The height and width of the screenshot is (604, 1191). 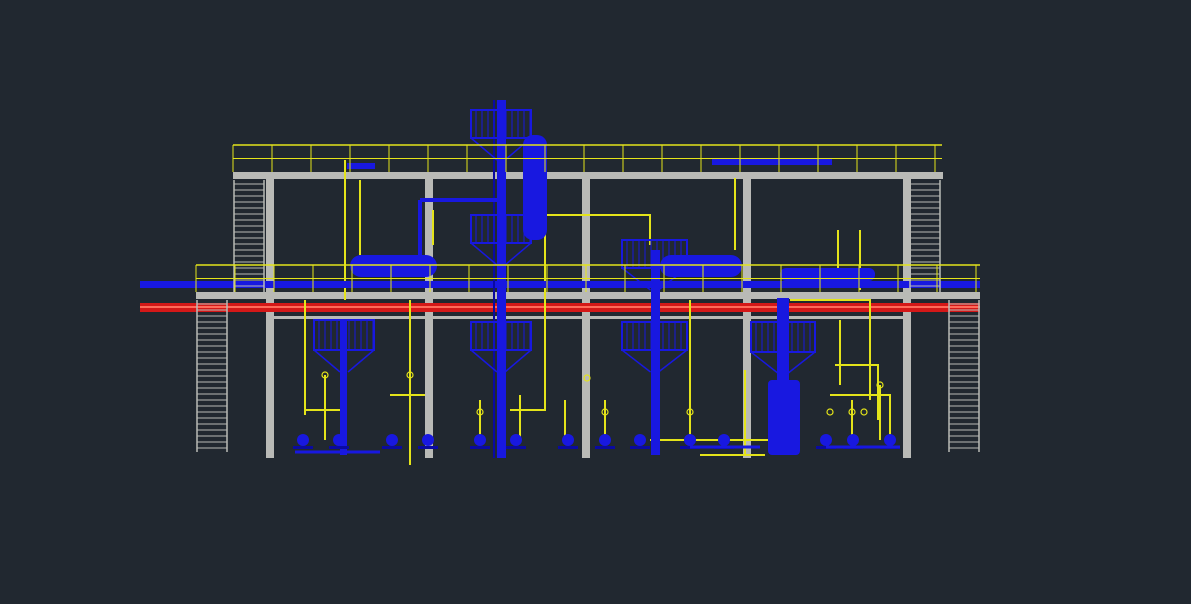 I want to click on middle-beam, so click(x=588, y=295).